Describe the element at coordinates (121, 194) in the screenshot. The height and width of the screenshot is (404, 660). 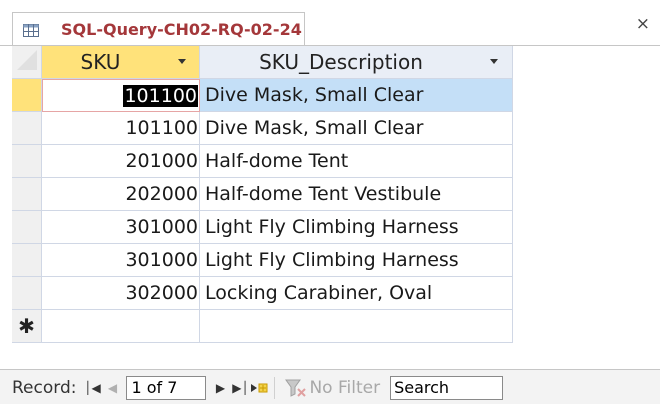
I see `table-cell-sku: 202000` at that location.